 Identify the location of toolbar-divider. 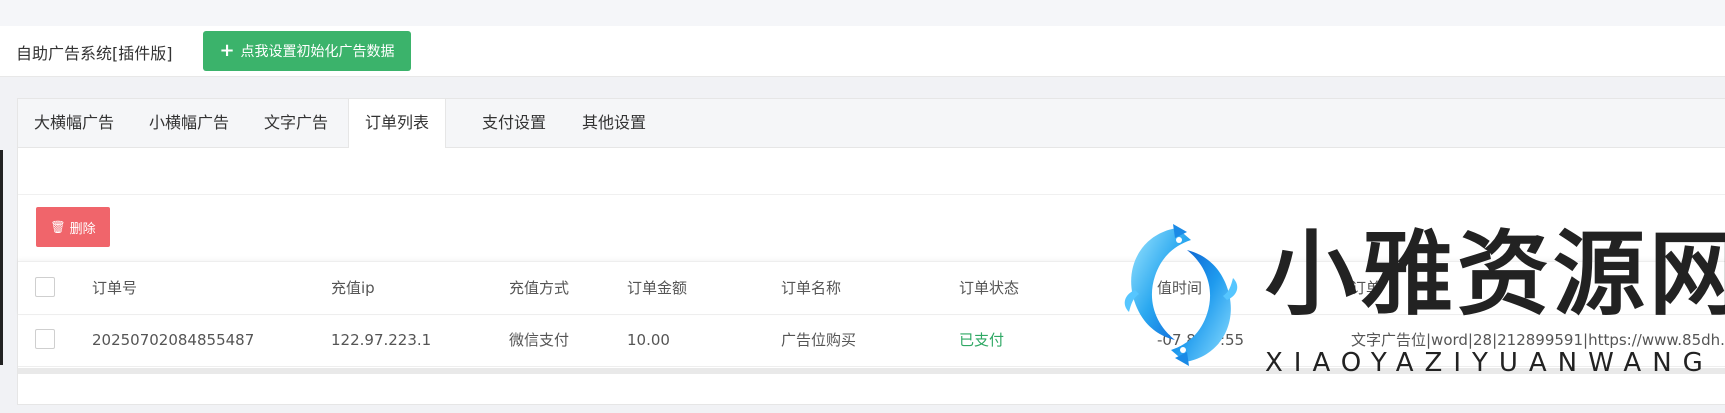
(871, 194).